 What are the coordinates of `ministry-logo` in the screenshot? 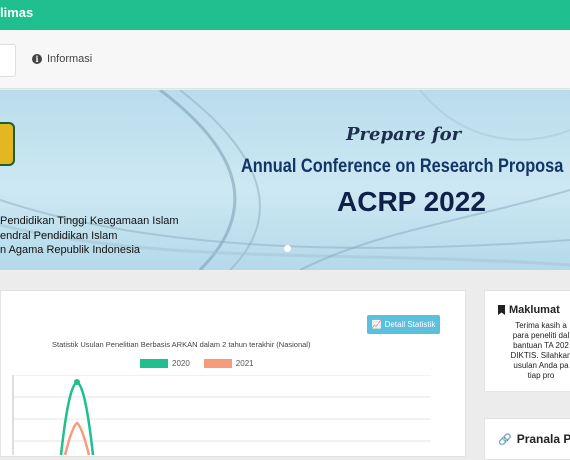 It's located at (7, 144).